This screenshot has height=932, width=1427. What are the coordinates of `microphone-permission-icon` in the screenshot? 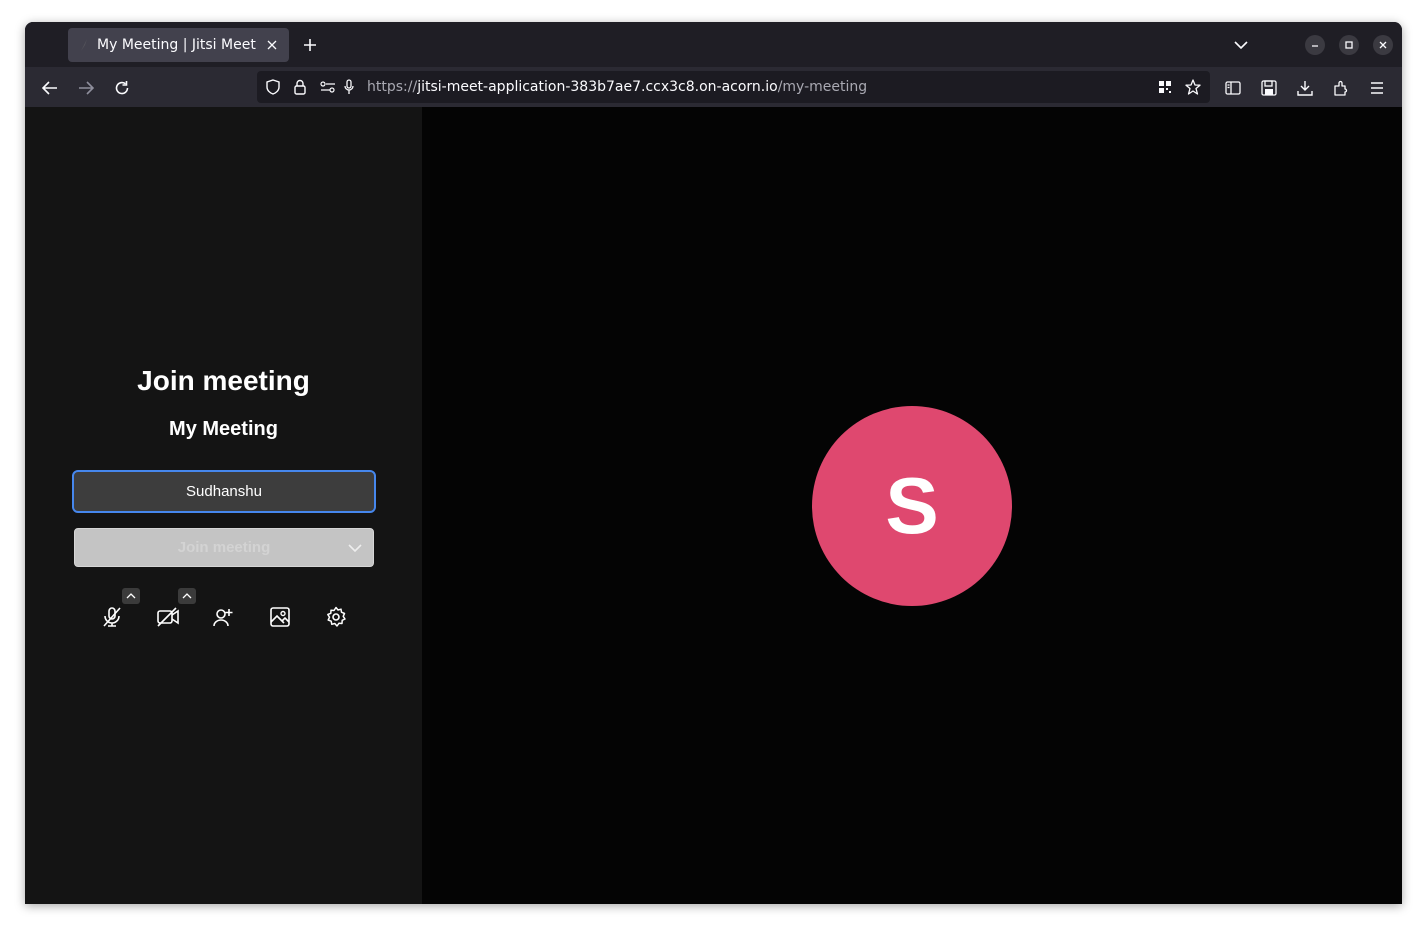 It's located at (349, 87).